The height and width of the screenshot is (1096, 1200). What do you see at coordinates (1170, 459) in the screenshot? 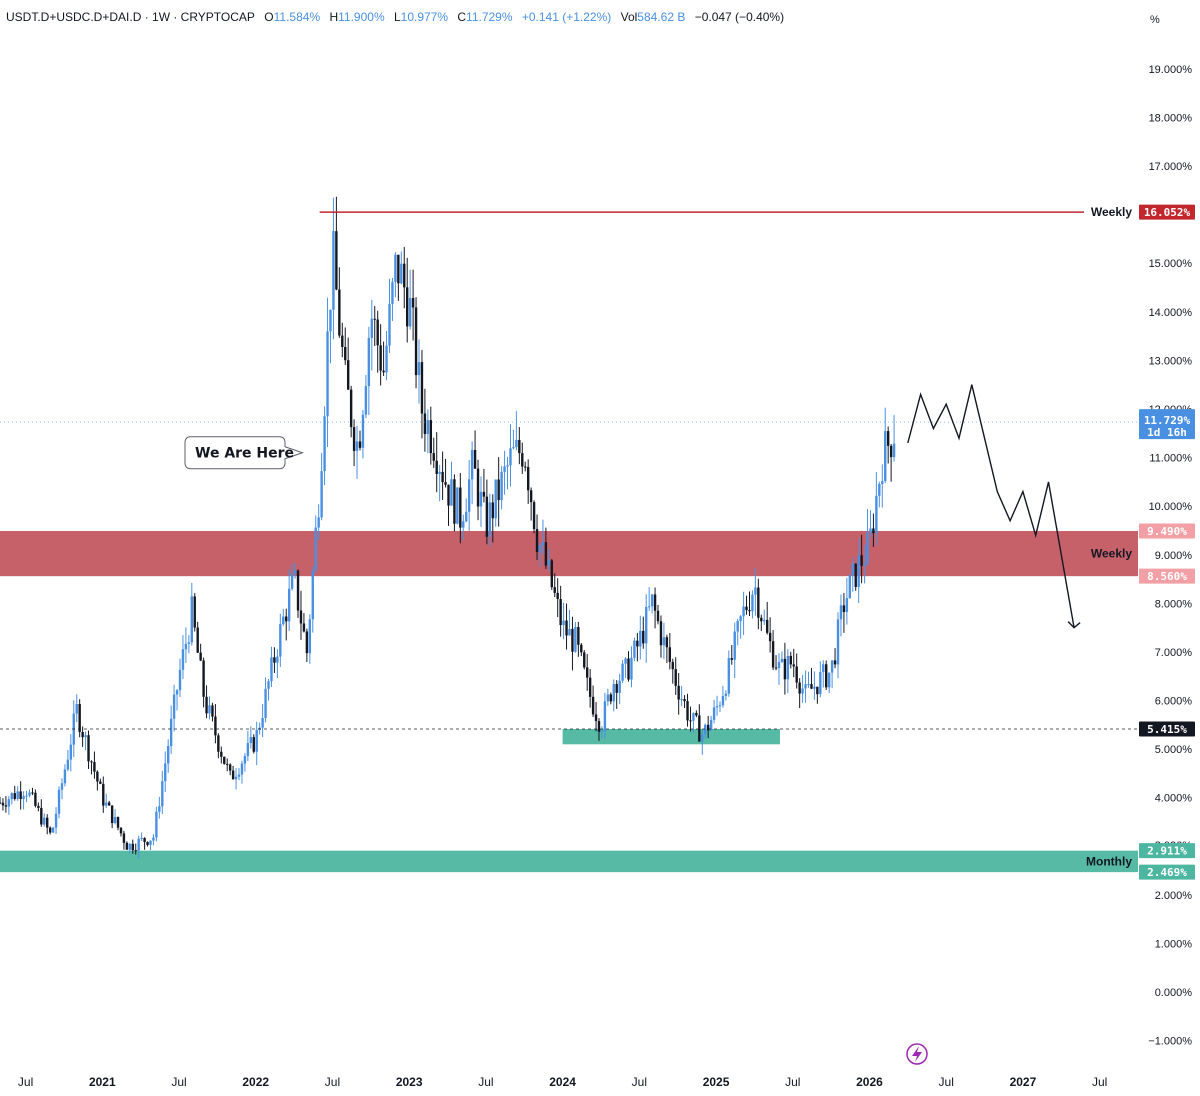
I see `y-tick-label: 11.000%` at bounding box center [1170, 459].